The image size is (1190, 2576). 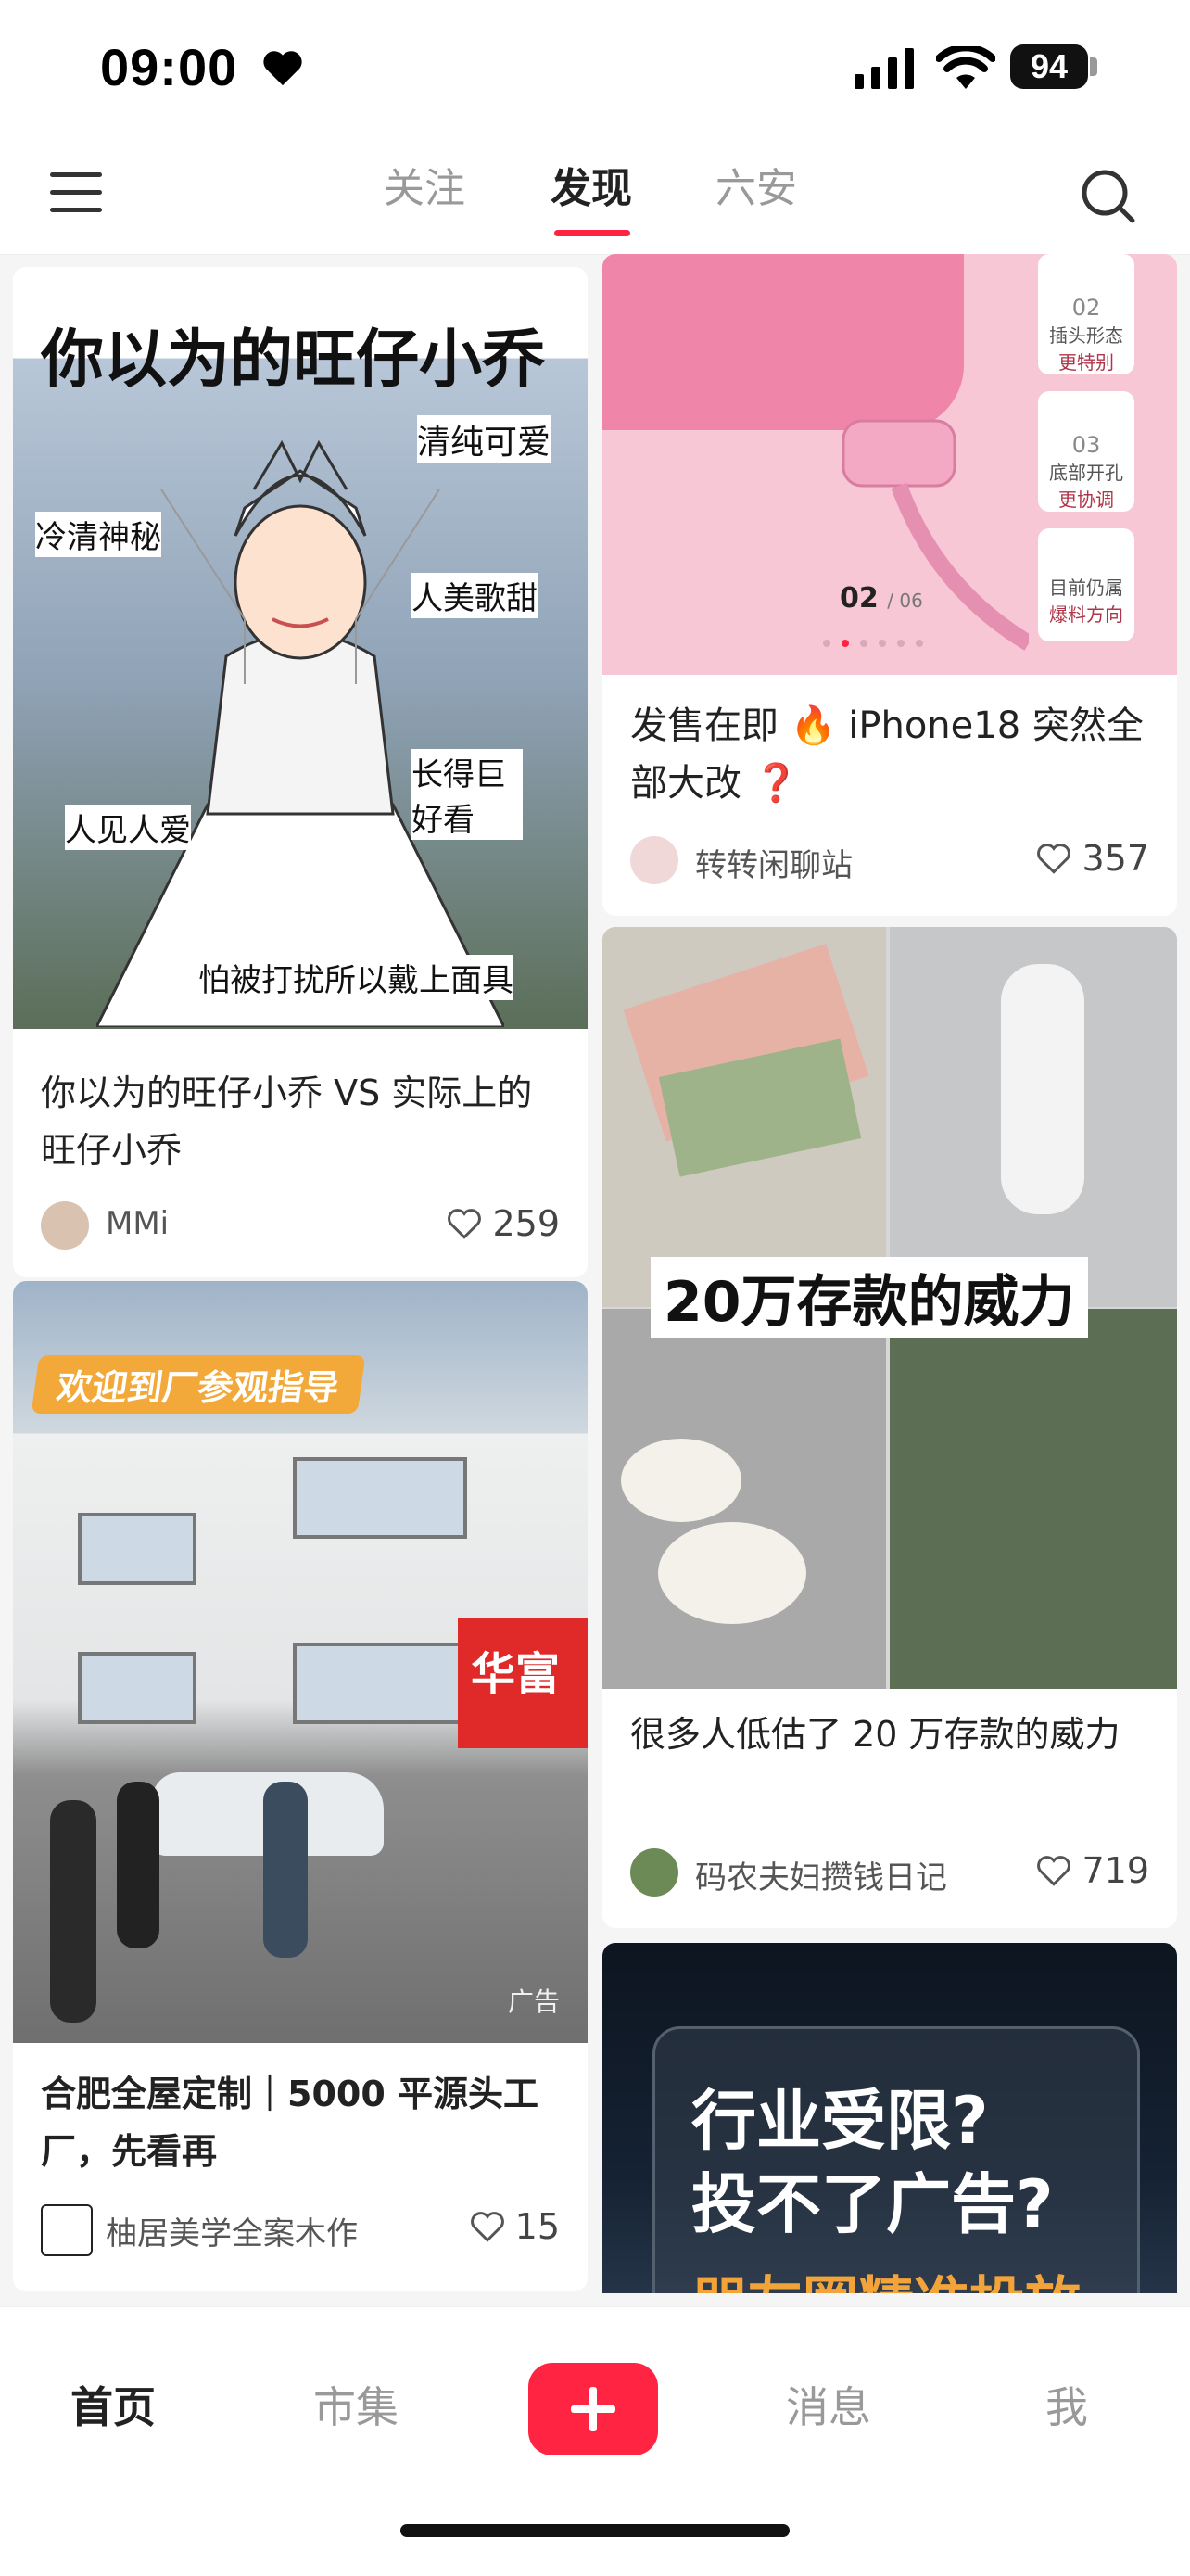 I want to click on side-label-1: 02 插头形态 更特别, so click(x=1086, y=314).